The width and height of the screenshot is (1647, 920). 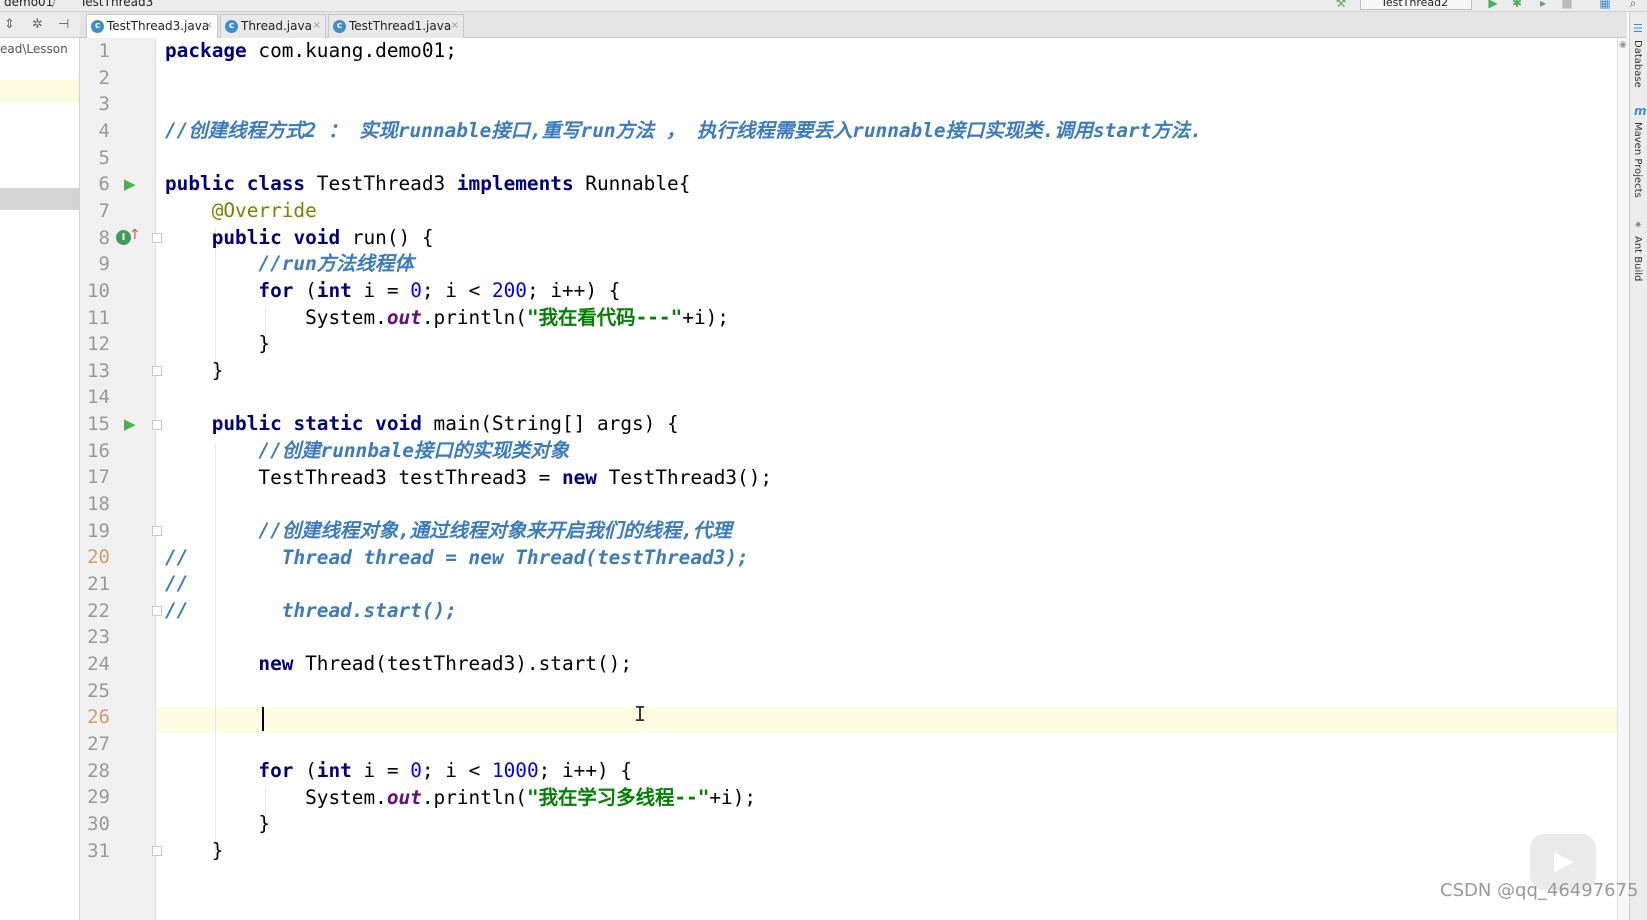 I want to click on line-number: 10, so click(x=98, y=290).